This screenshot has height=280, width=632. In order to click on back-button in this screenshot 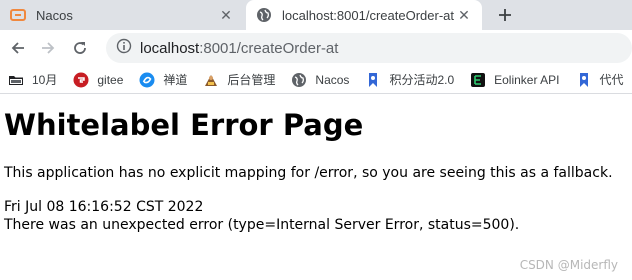, I will do `click(18, 48)`.